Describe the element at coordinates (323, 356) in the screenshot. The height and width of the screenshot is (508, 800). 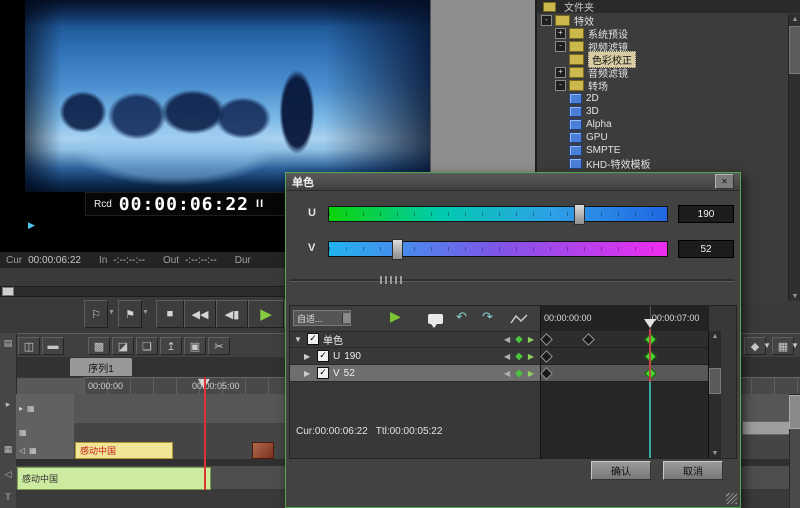
I see `u-checkbox: ✓` at that location.